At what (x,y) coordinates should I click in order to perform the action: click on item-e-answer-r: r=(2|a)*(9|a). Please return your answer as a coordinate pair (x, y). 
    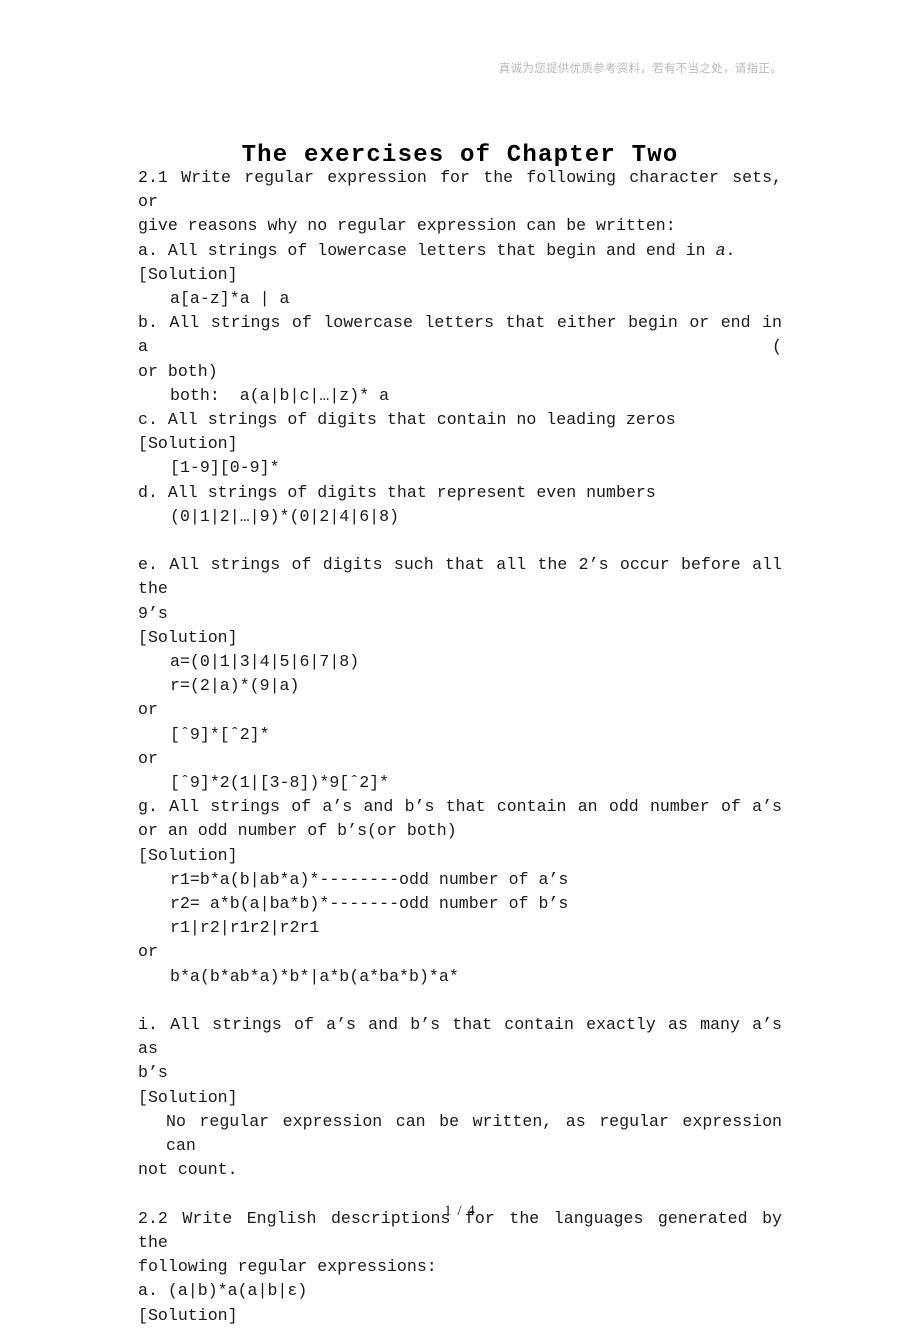
    Looking at the image, I should click on (235, 686).